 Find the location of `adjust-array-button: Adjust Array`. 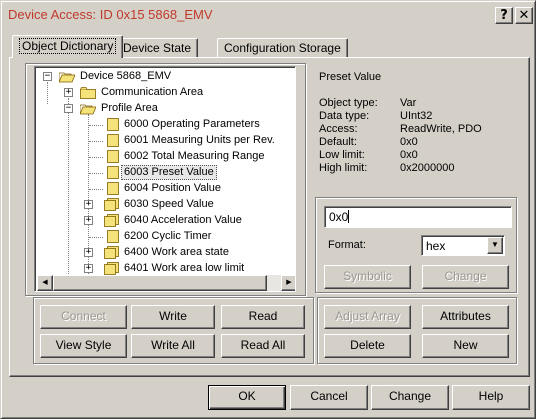

adjust-array-button: Adjust Array is located at coordinates (367, 317).